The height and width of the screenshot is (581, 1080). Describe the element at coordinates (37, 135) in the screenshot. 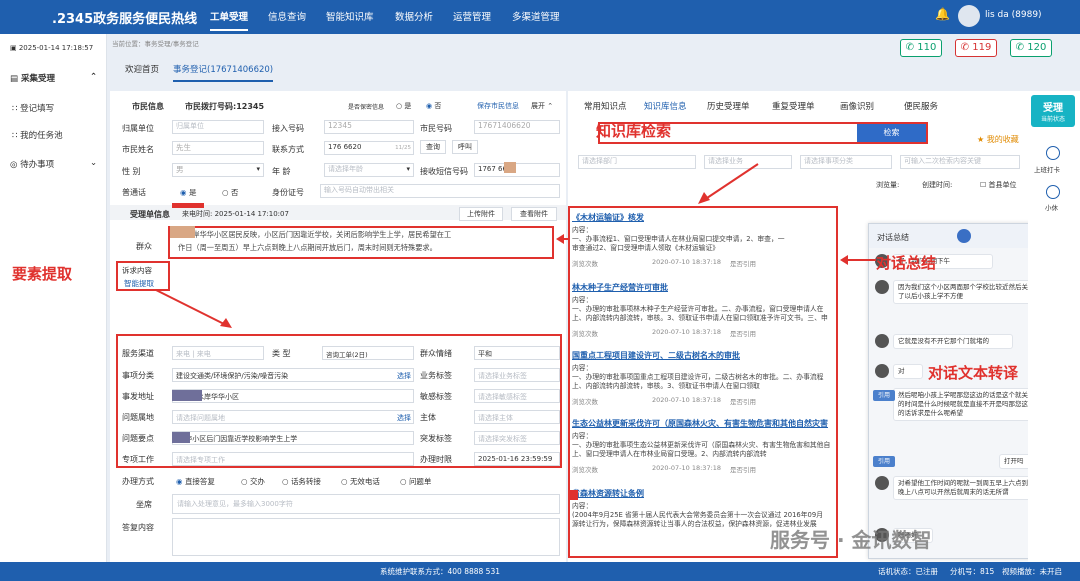

I see `sidebar-item-task-pool: ∷ 我的任务池` at that location.